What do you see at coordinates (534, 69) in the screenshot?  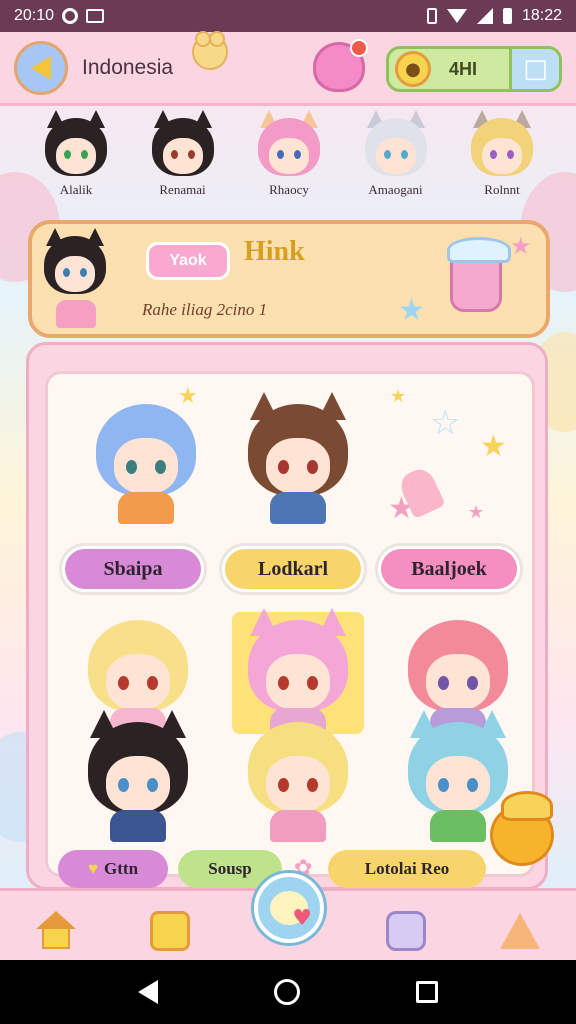 I see `add-coins-icon: □` at bounding box center [534, 69].